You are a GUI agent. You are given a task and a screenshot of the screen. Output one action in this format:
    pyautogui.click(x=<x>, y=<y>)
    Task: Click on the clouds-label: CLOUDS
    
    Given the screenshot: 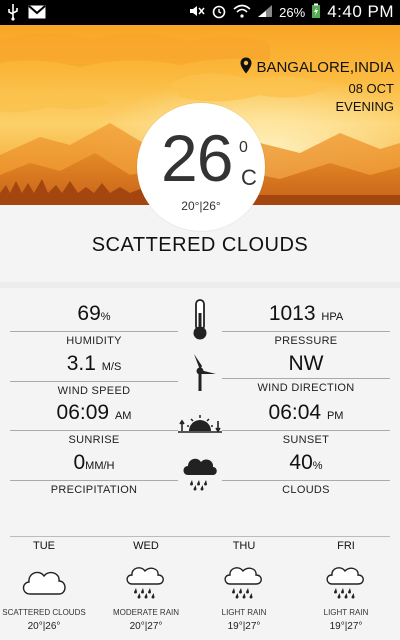 What is the action you would take?
    pyautogui.click(x=306, y=490)
    